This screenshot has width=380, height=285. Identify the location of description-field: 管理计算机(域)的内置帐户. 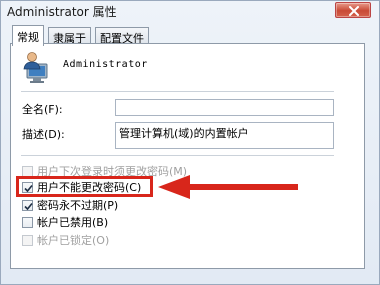
(224, 135).